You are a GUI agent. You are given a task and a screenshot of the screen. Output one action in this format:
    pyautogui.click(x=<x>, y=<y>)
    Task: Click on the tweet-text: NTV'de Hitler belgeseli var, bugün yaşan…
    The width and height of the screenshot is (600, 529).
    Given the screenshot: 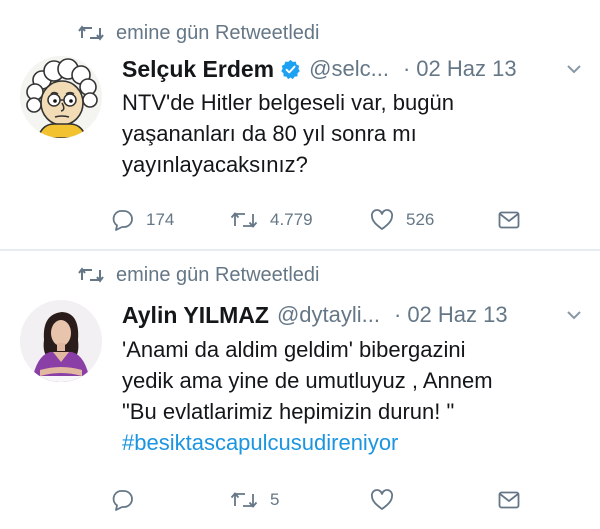 What is the action you would take?
    pyautogui.click(x=352, y=133)
    